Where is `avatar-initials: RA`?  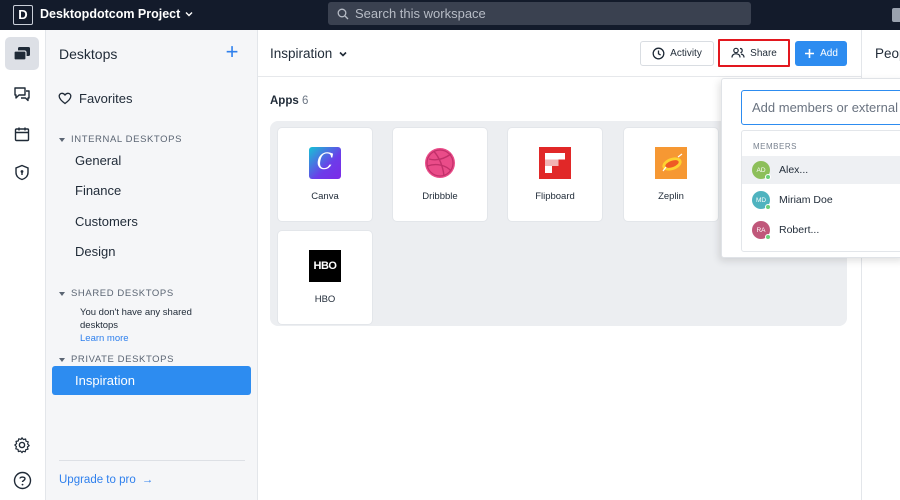
avatar-initials: RA is located at coordinates (761, 230).